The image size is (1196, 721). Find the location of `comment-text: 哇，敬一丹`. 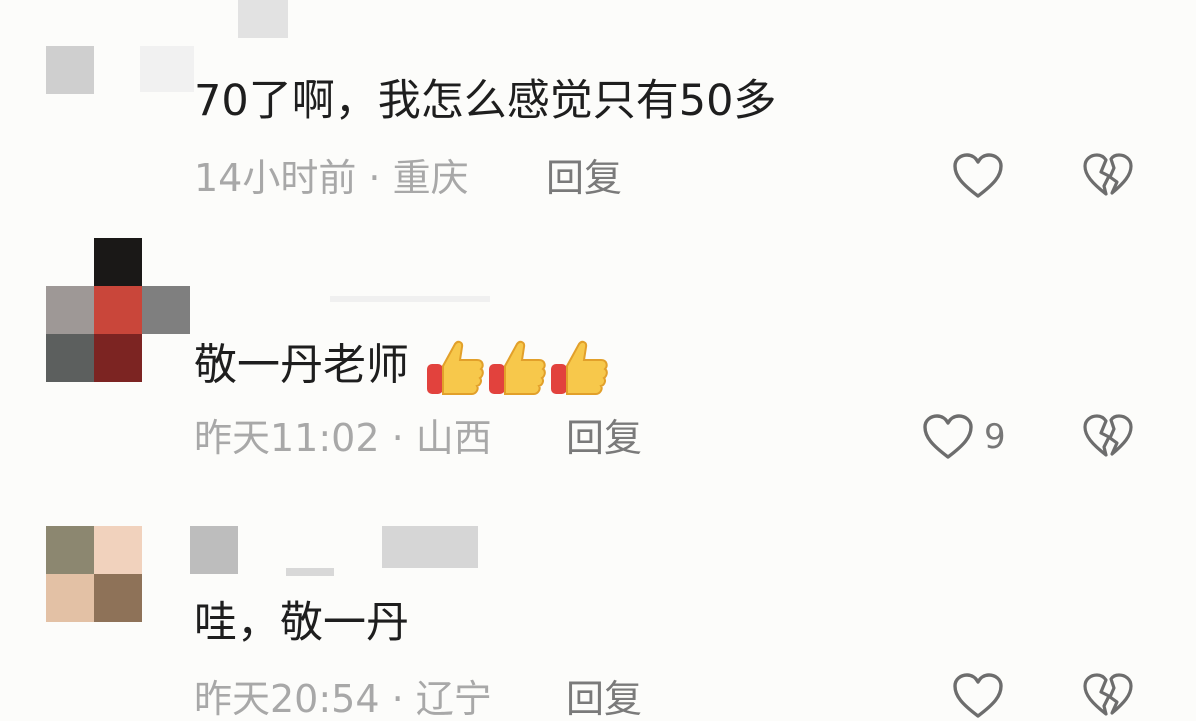

comment-text: 哇，敬一丹 is located at coordinates (301, 623).